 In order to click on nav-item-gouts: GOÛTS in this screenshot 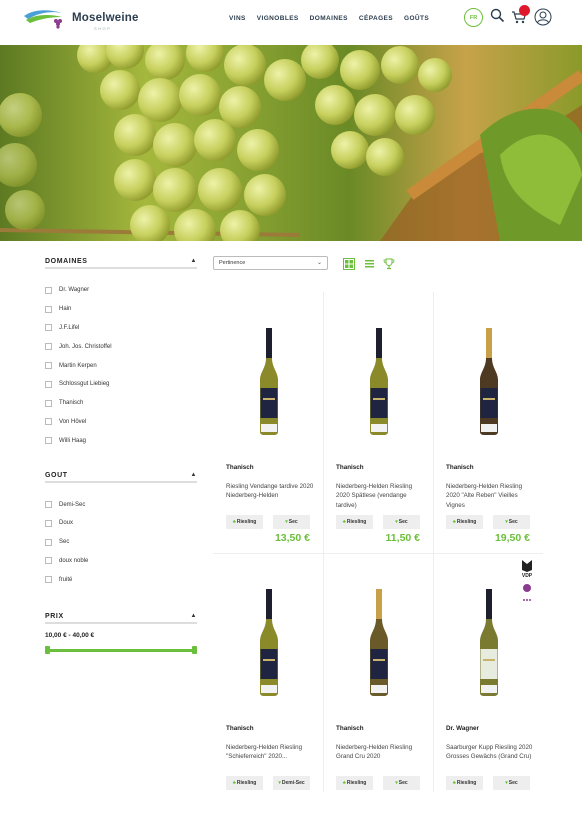, I will do `click(416, 18)`.